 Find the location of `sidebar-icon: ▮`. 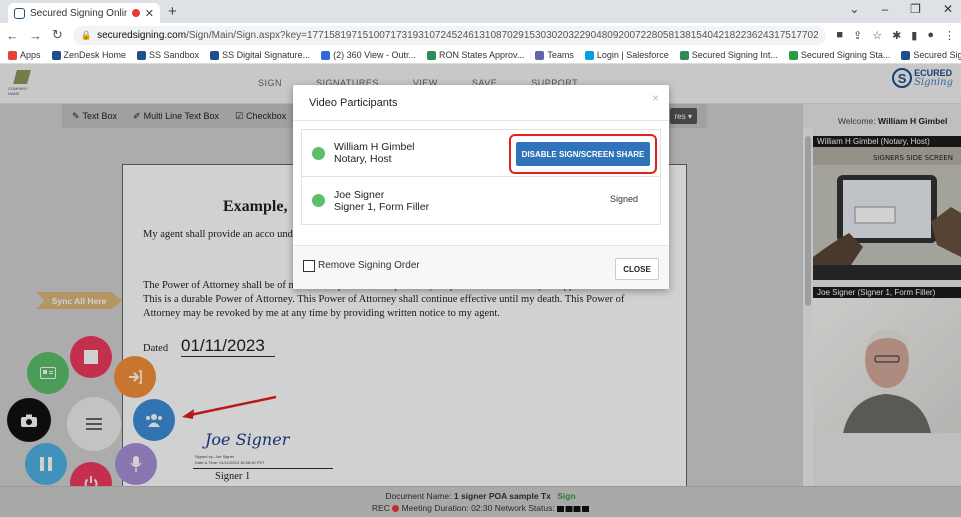

sidebar-icon: ▮ is located at coordinates (914, 35).